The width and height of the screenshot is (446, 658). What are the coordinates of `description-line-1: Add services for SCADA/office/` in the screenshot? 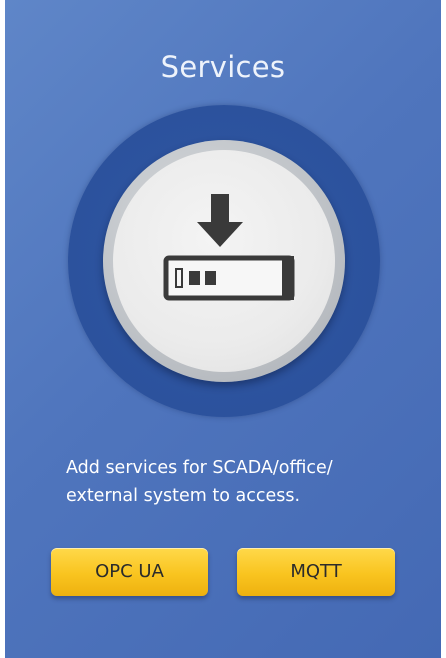 It's located at (199, 468).